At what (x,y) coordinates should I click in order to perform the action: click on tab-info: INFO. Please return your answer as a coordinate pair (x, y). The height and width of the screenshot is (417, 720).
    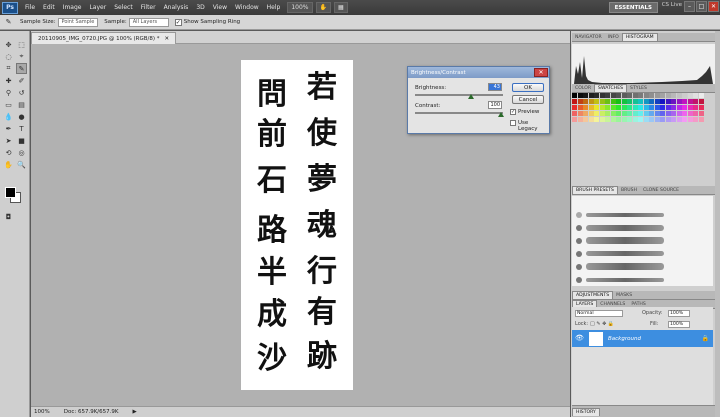
    Looking at the image, I should click on (613, 37).